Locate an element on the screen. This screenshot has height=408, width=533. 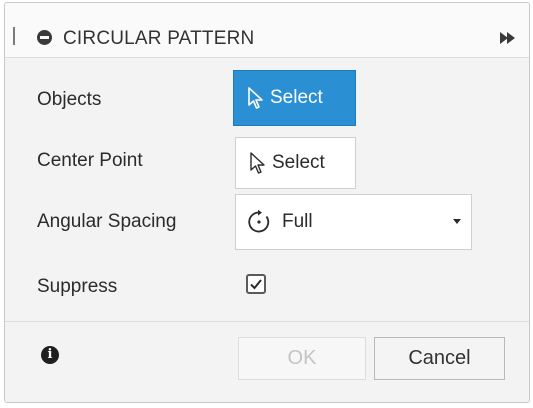
center-point-select-button: Select is located at coordinates (295, 163).